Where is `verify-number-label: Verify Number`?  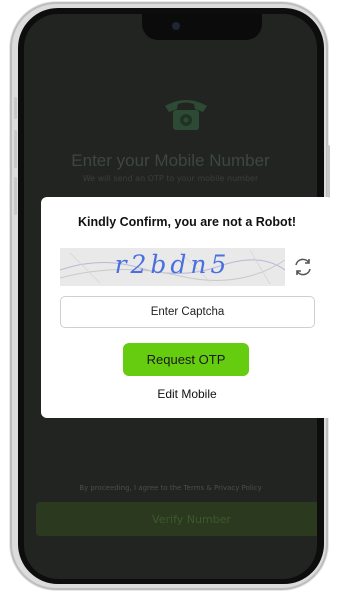 verify-number-label: Verify Number is located at coordinates (191, 519).